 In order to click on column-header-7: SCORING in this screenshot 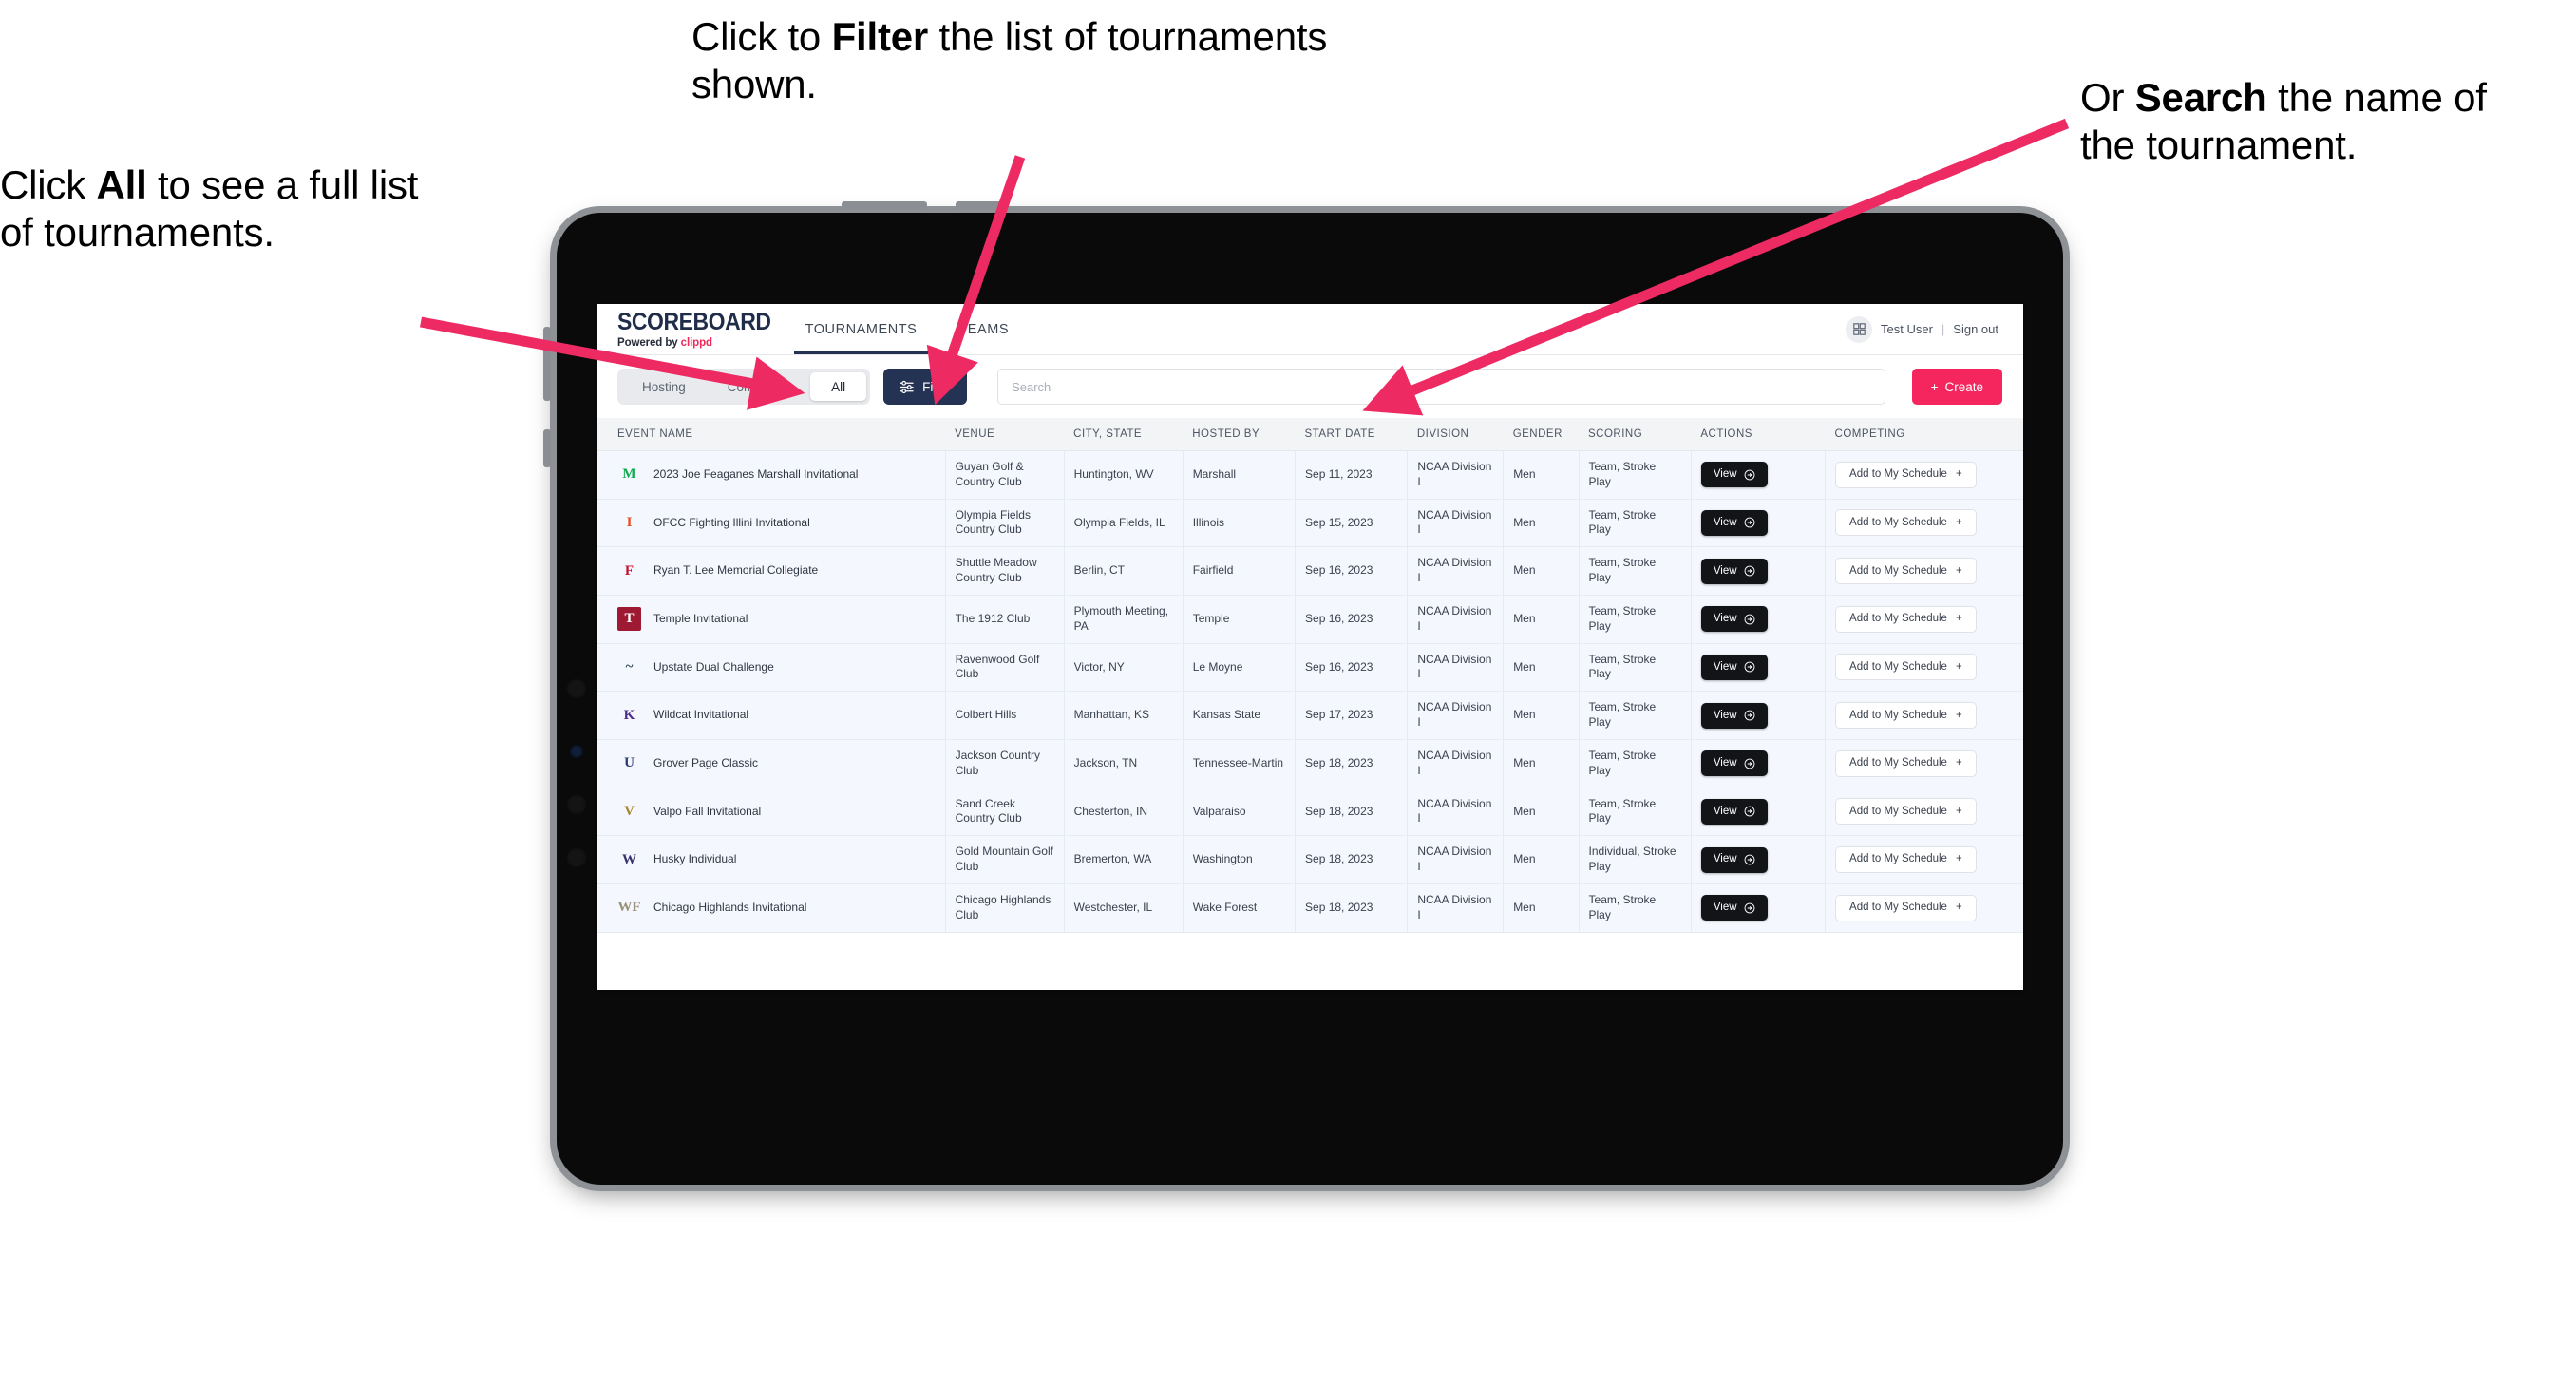, I will do `click(1635, 434)`.